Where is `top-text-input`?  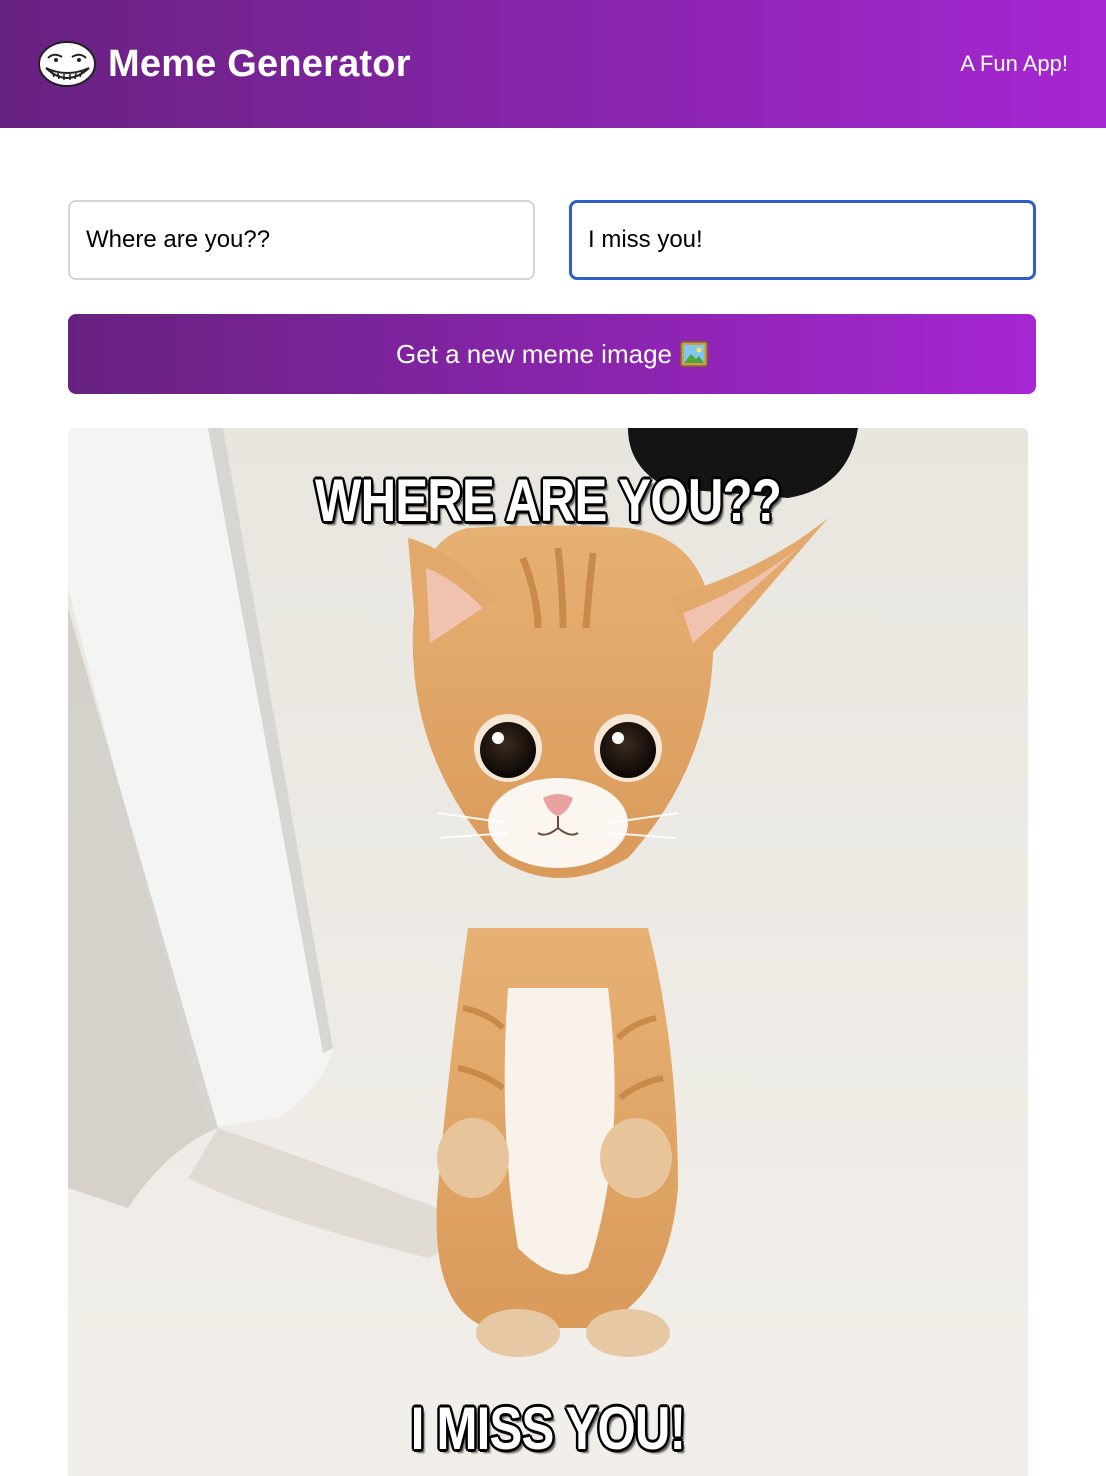 top-text-input is located at coordinates (301, 240).